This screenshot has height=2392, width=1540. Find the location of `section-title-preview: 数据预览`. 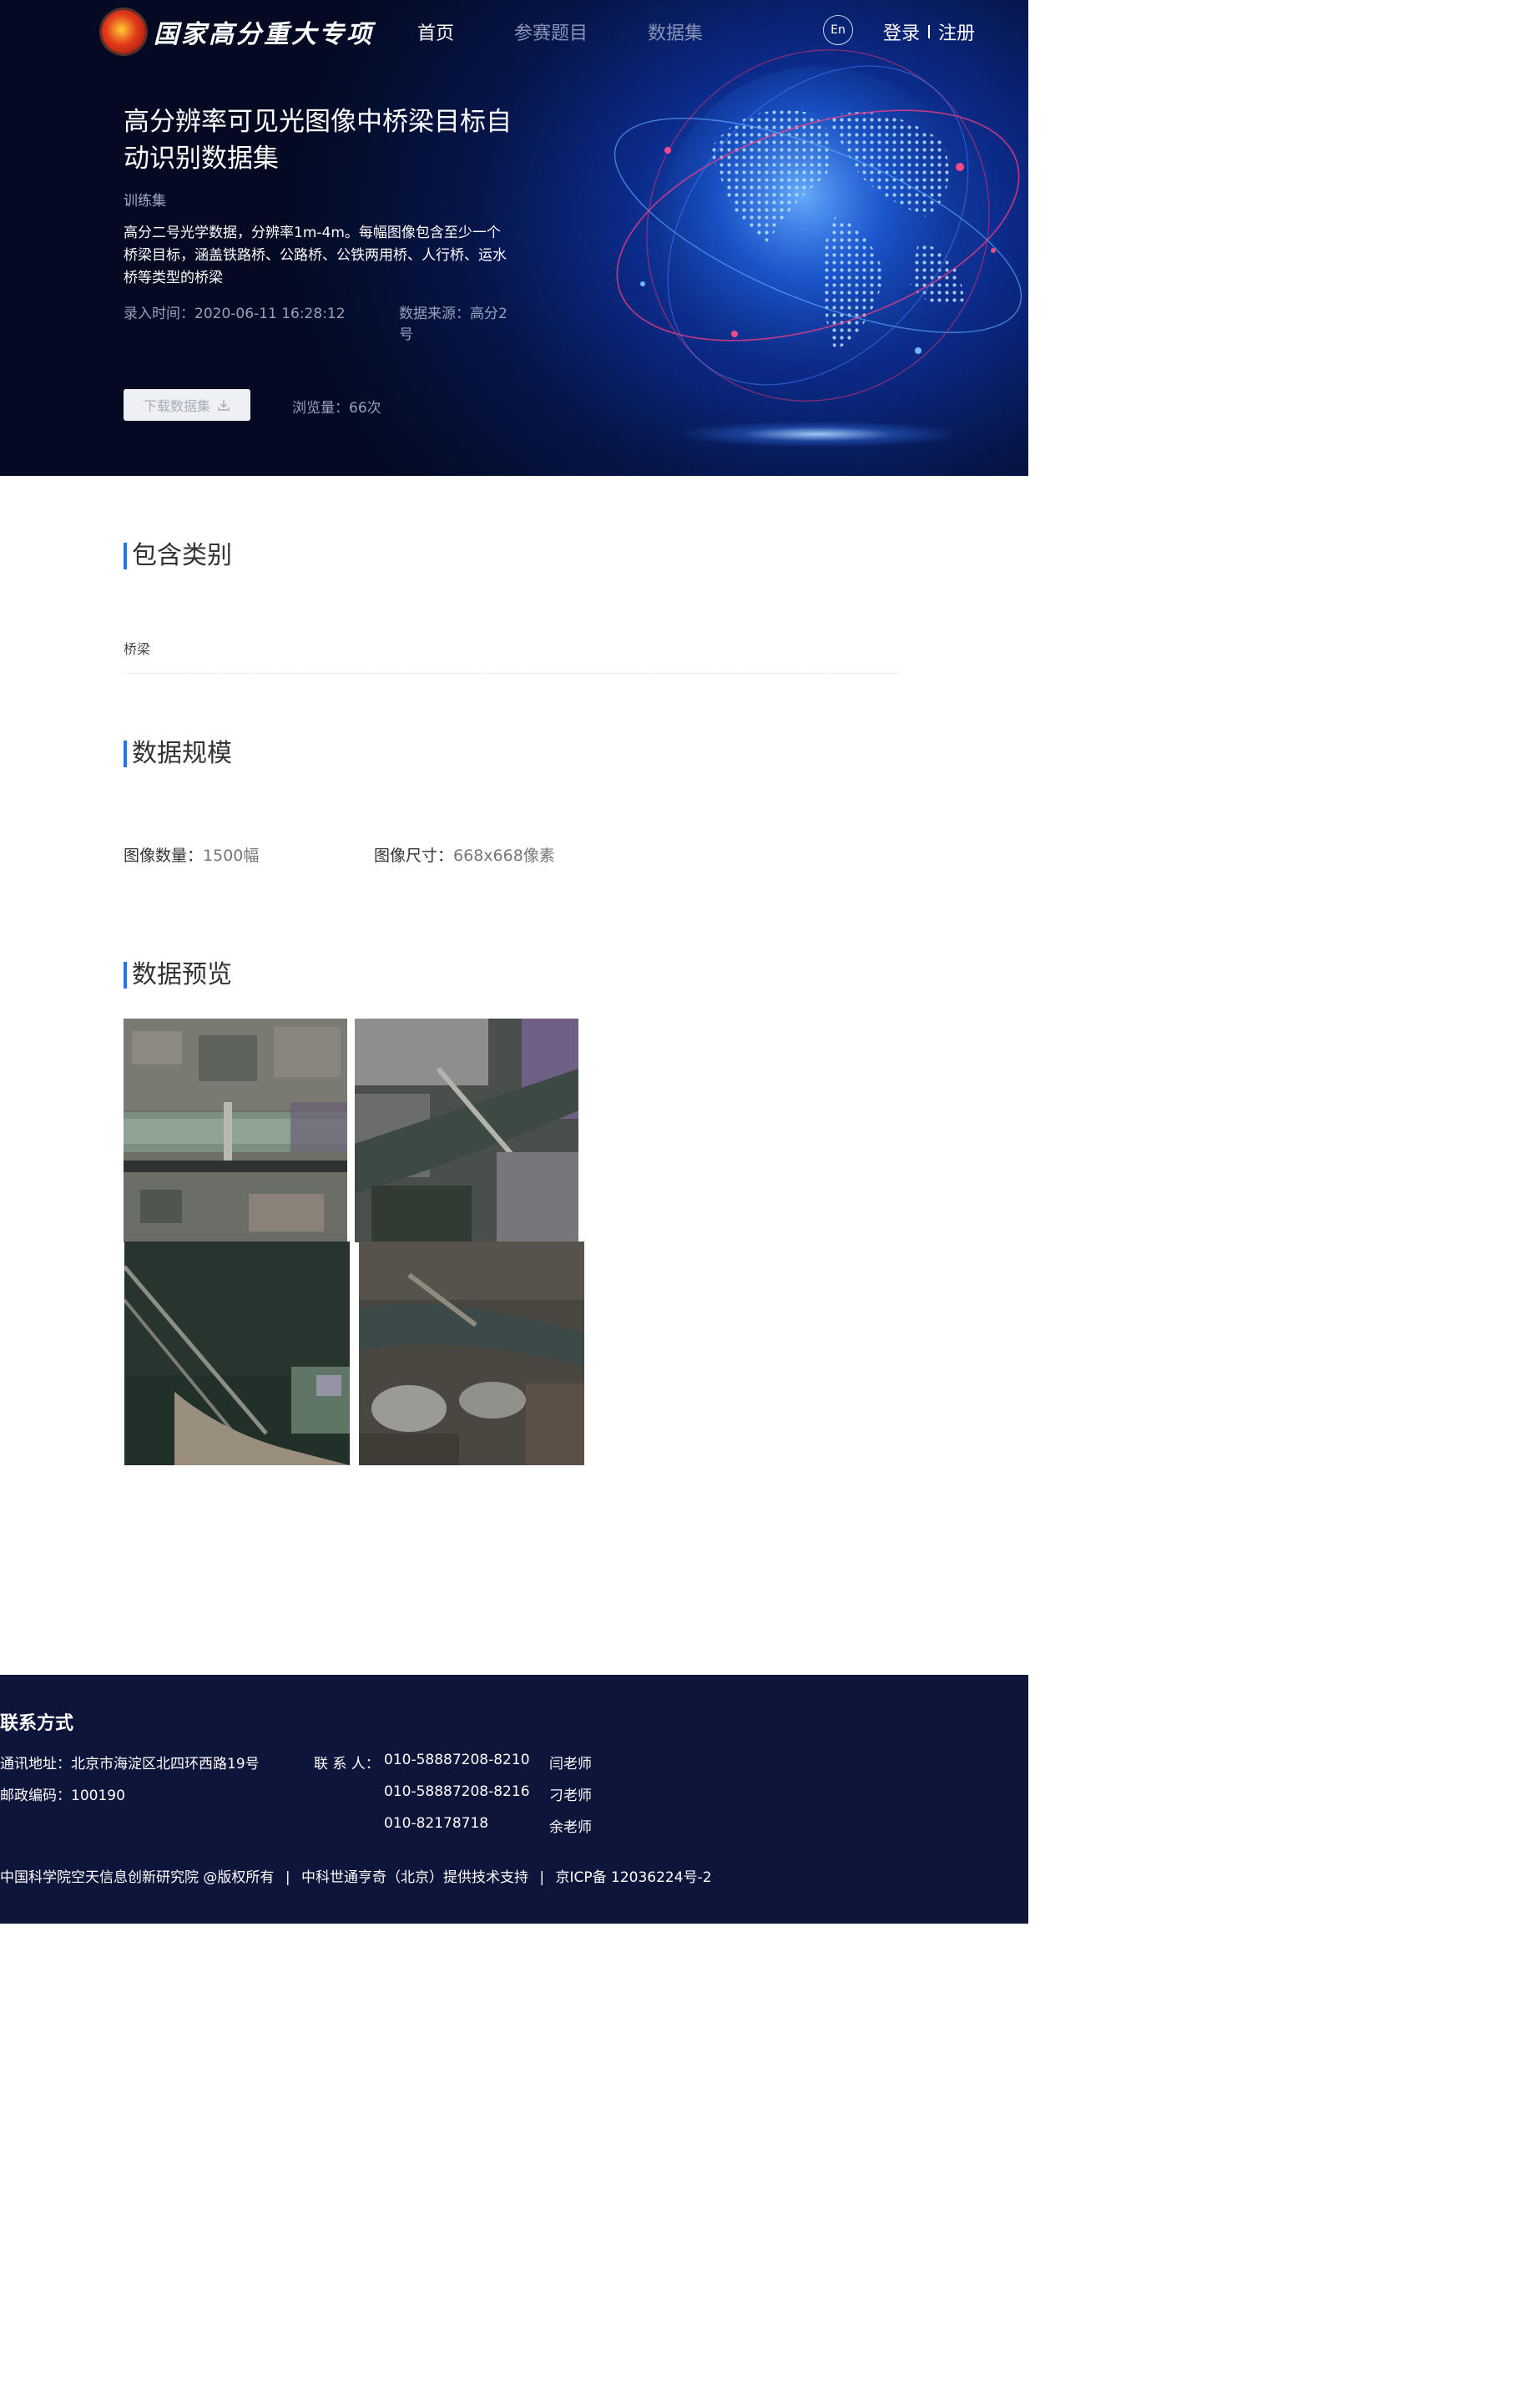

section-title-preview: 数据预览 is located at coordinates (178, 975).